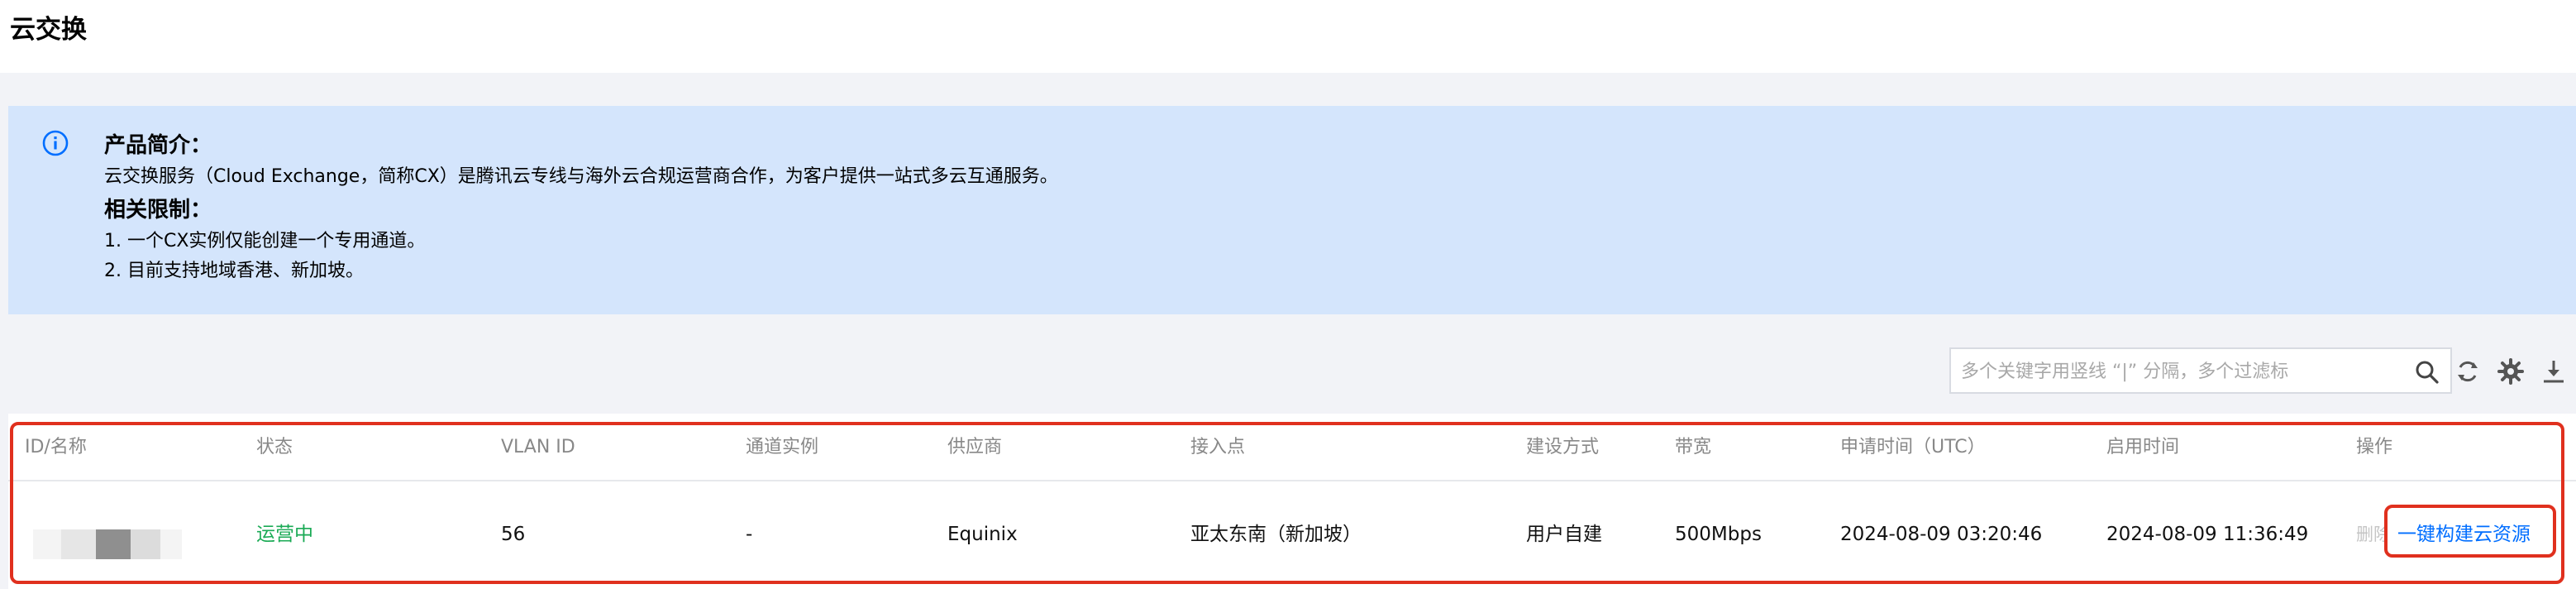 The image size is (2576, 589). I want to click on access-point-cell: 亚太东南（新加坡）, so click(1276, 534).